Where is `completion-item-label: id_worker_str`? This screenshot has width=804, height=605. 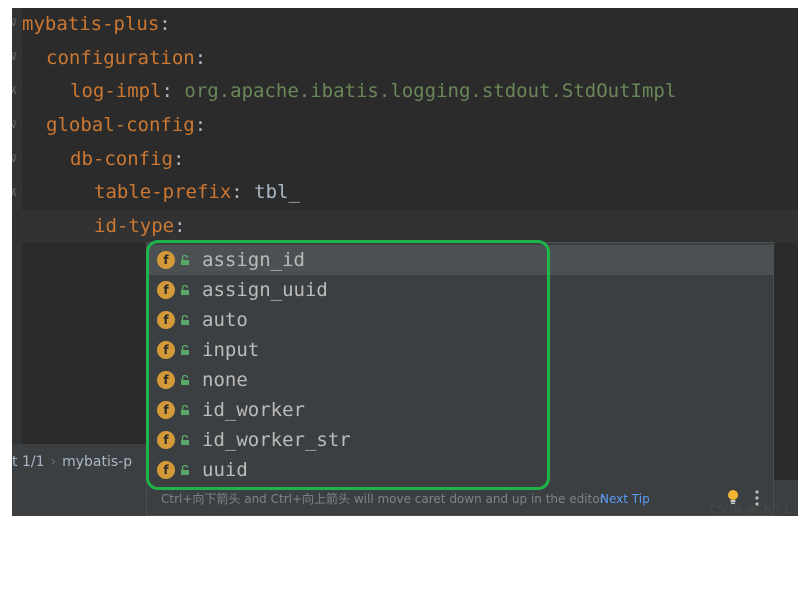 completion-item-label: id_worker_str is located at coordinates (276, 440).